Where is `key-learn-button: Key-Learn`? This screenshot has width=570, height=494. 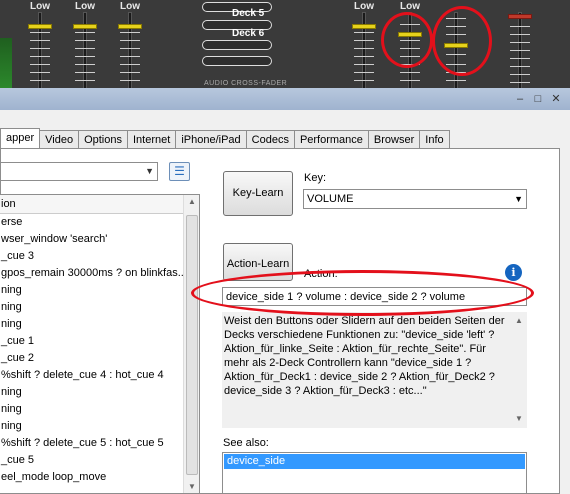
key-learn-button: Key-Learn is located at coordinates (258, 193).